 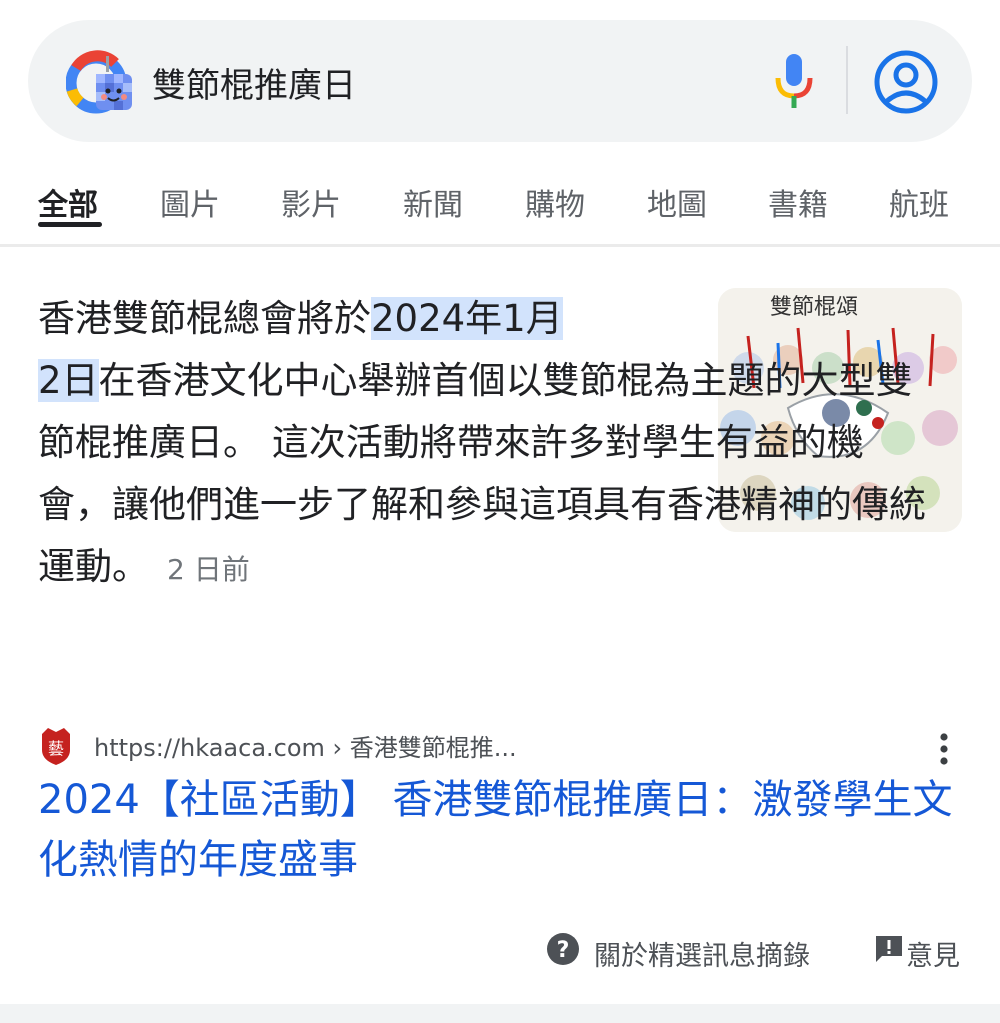 What do you see at coordinates (70, 224) in the screenshot?
I see `active-tab-indicator` at bounding box center [70, 224].